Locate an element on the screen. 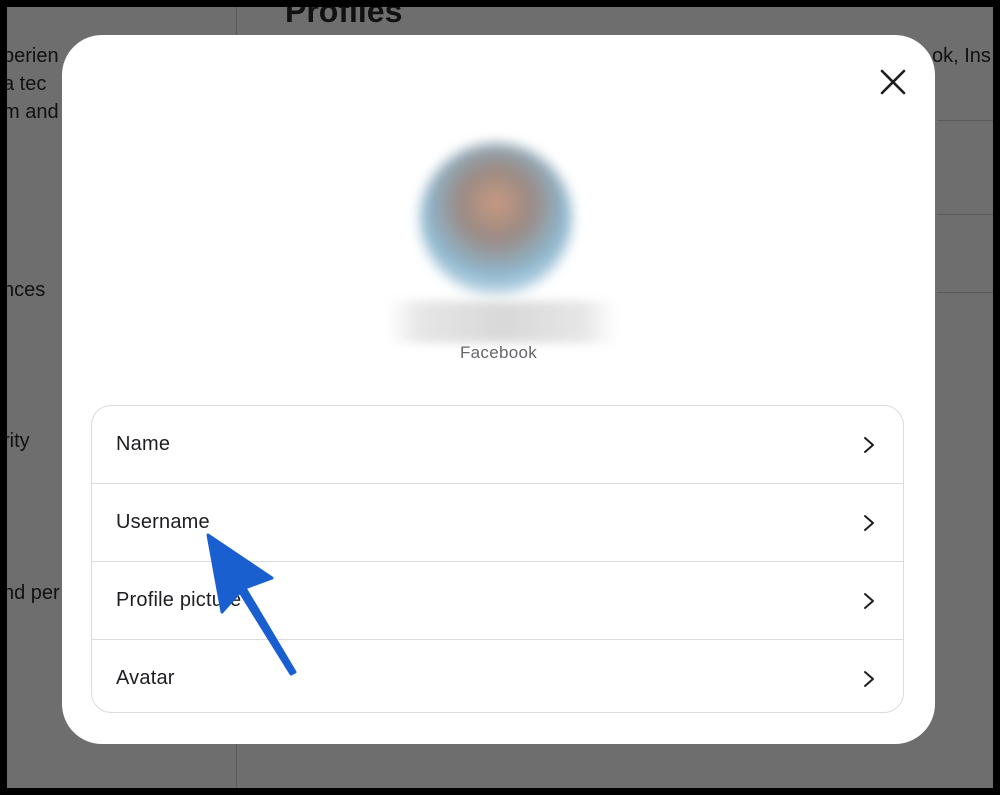 This screenshot has width=1000, height=795. background-text: nces is located at coordinates (26, 290).